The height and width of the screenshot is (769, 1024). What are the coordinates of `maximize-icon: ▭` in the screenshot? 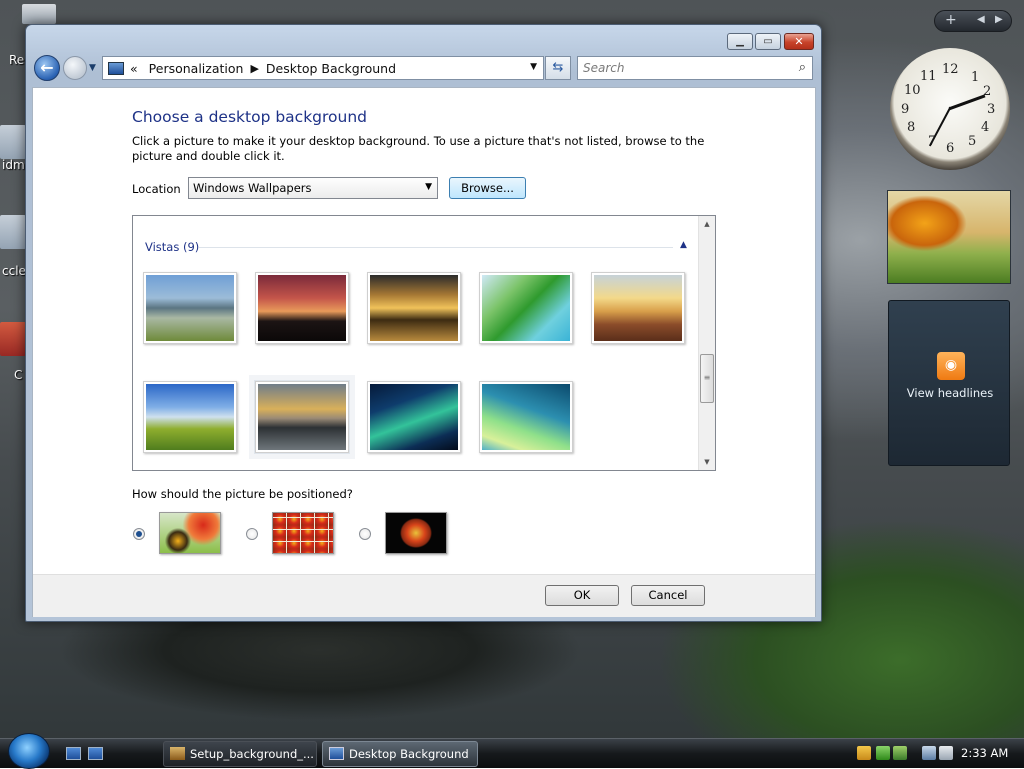 It's located at (768, 41).